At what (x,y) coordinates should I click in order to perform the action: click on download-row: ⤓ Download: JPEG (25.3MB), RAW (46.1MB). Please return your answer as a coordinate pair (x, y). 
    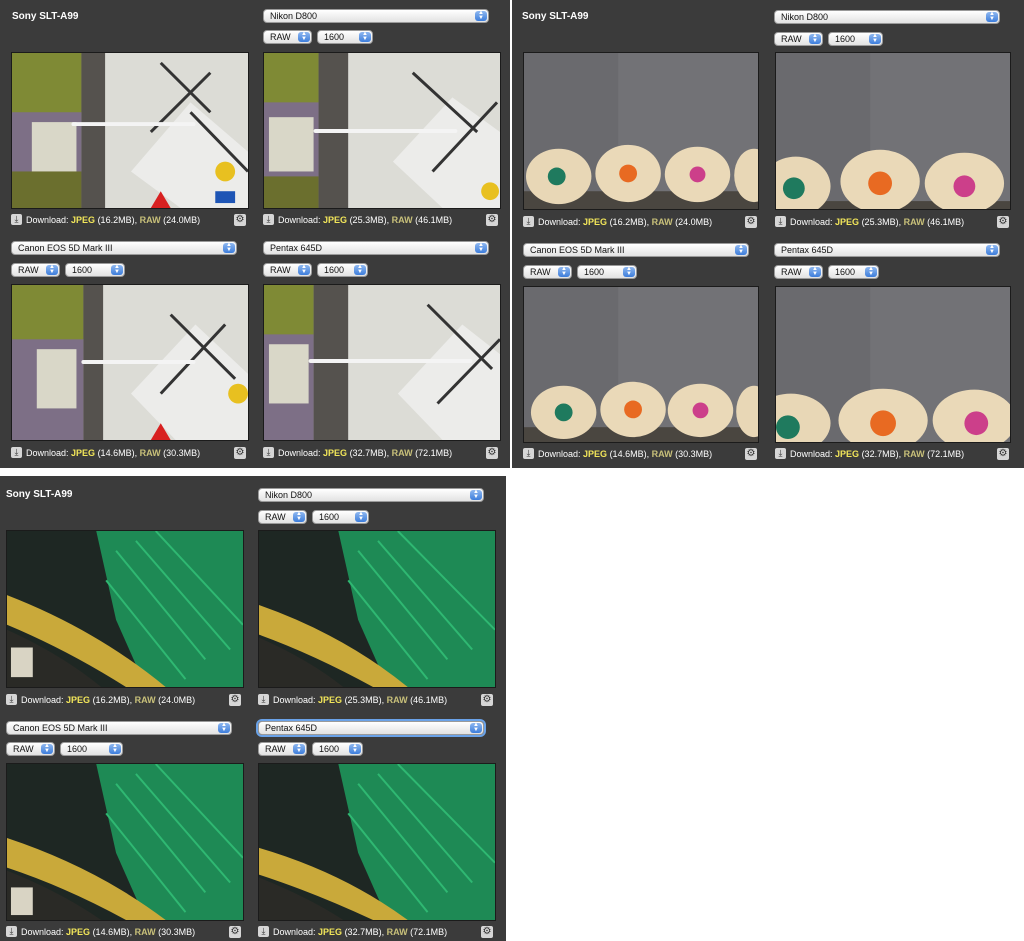
    Looking at the image, I should click on (375, 220).